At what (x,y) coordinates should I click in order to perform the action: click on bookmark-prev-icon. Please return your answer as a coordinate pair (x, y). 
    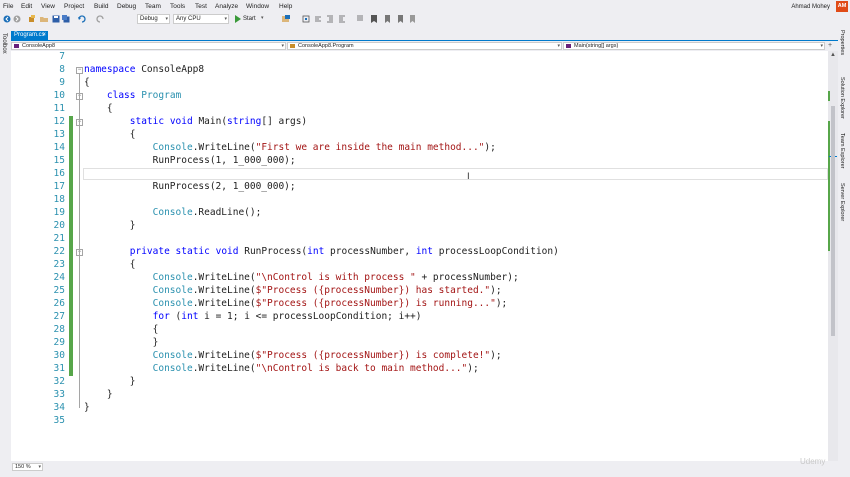
    Looking at the image, I should click on (388, 19).